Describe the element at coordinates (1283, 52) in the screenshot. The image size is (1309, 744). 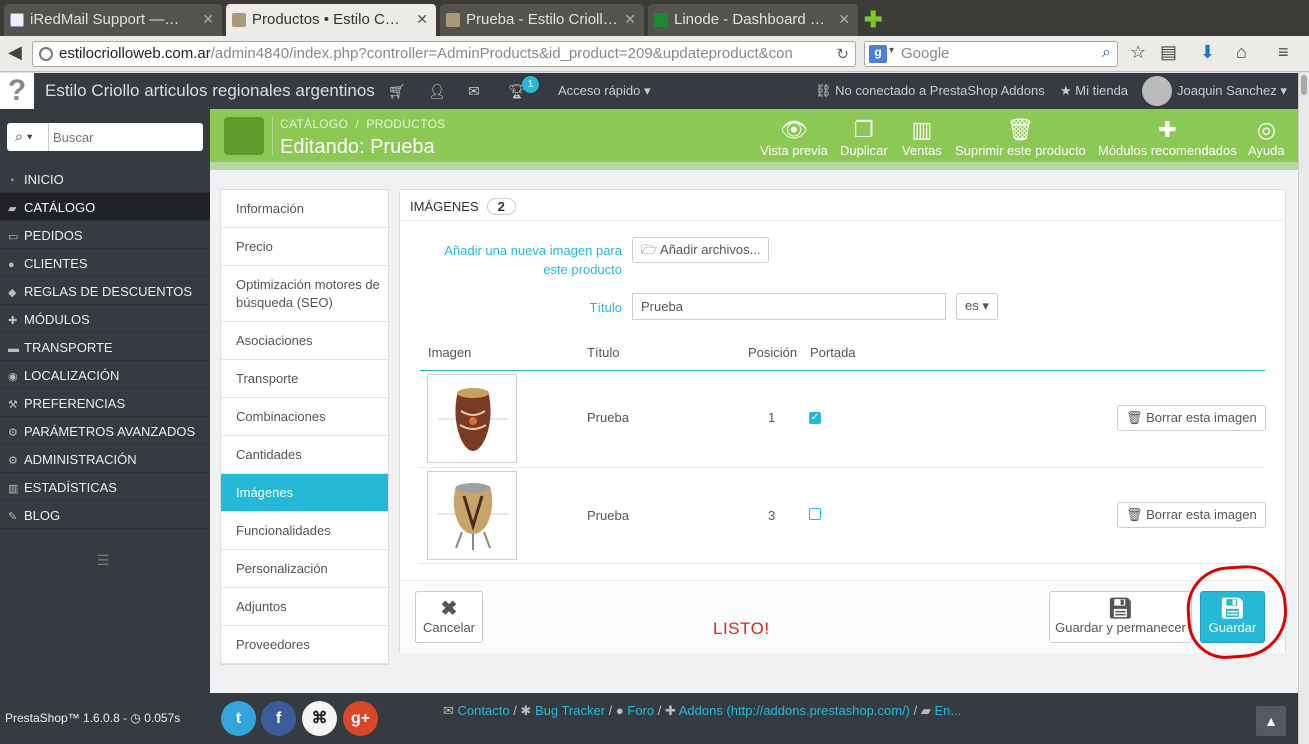
I see `menu-icon: ≡` at that location.